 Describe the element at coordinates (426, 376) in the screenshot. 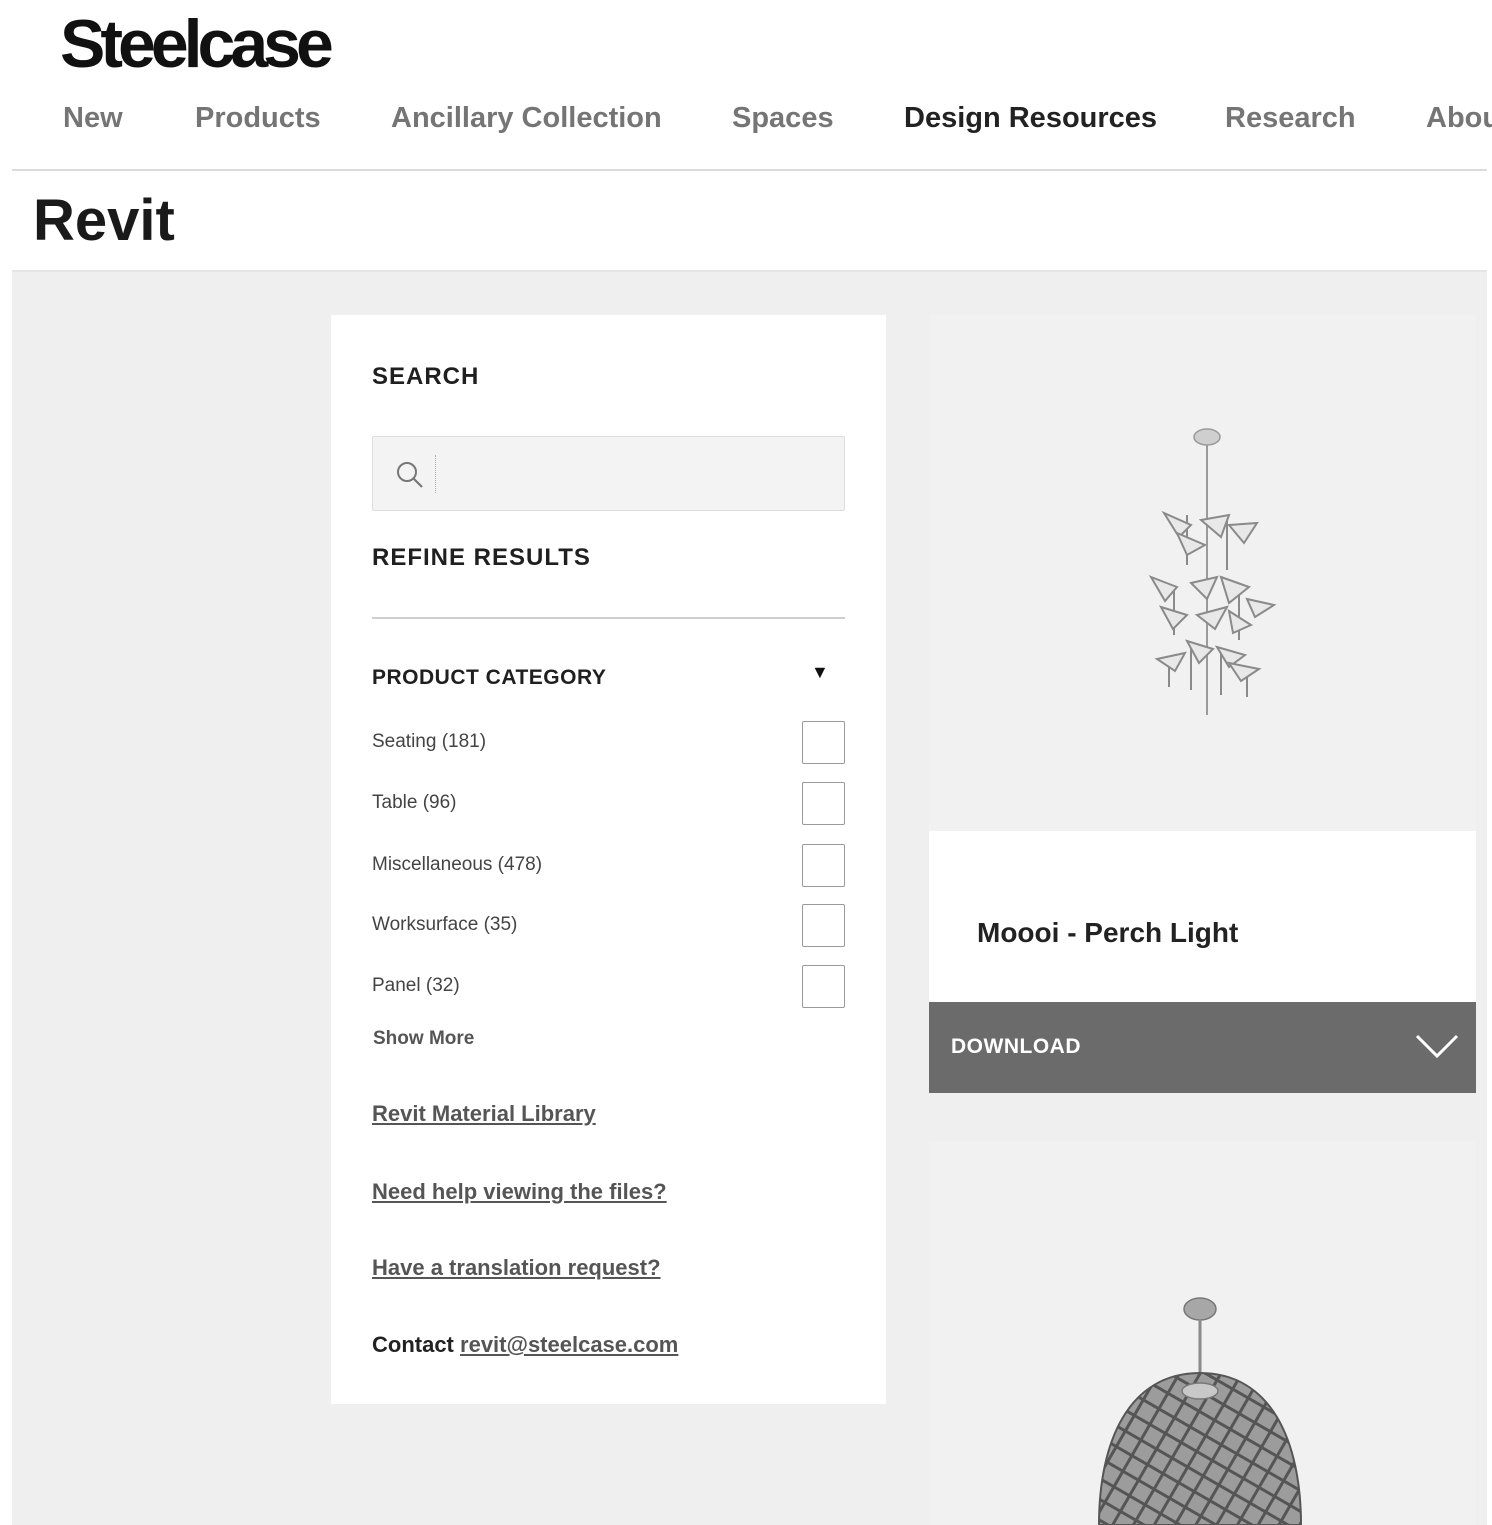

I see `search-heading: SEARCH` at that location.